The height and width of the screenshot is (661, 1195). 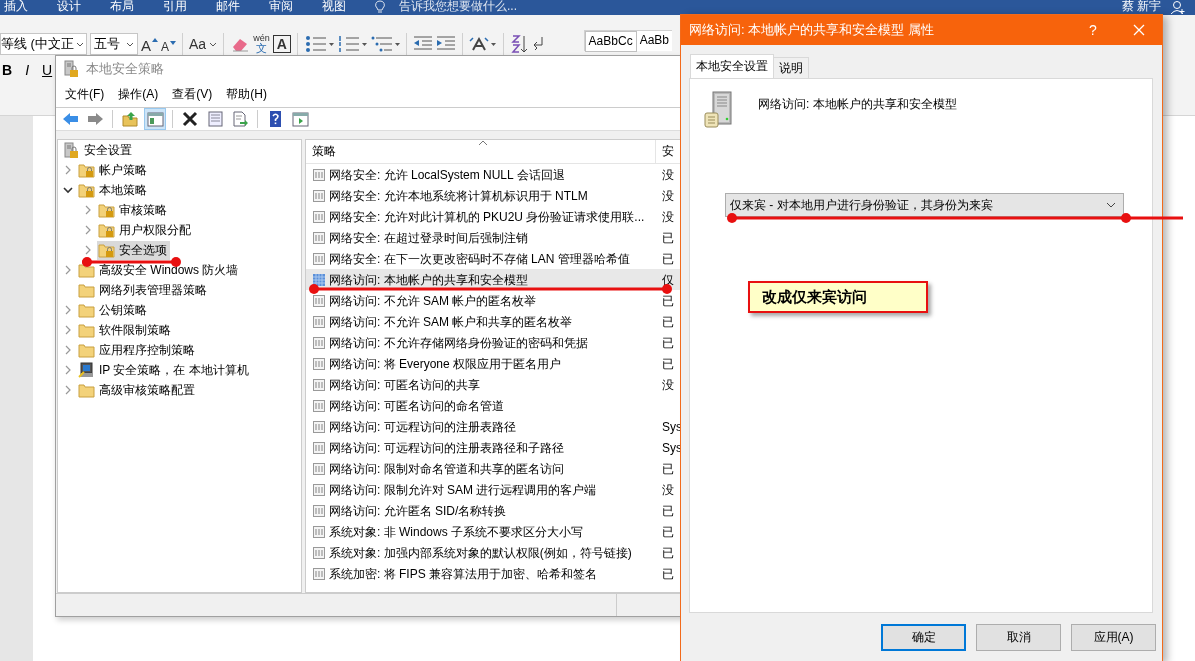 What do you see at coordinates (261, 44) in the screenshot?
I see `phonetic-guide-button: wén 文` at bounding box center [261, 44].